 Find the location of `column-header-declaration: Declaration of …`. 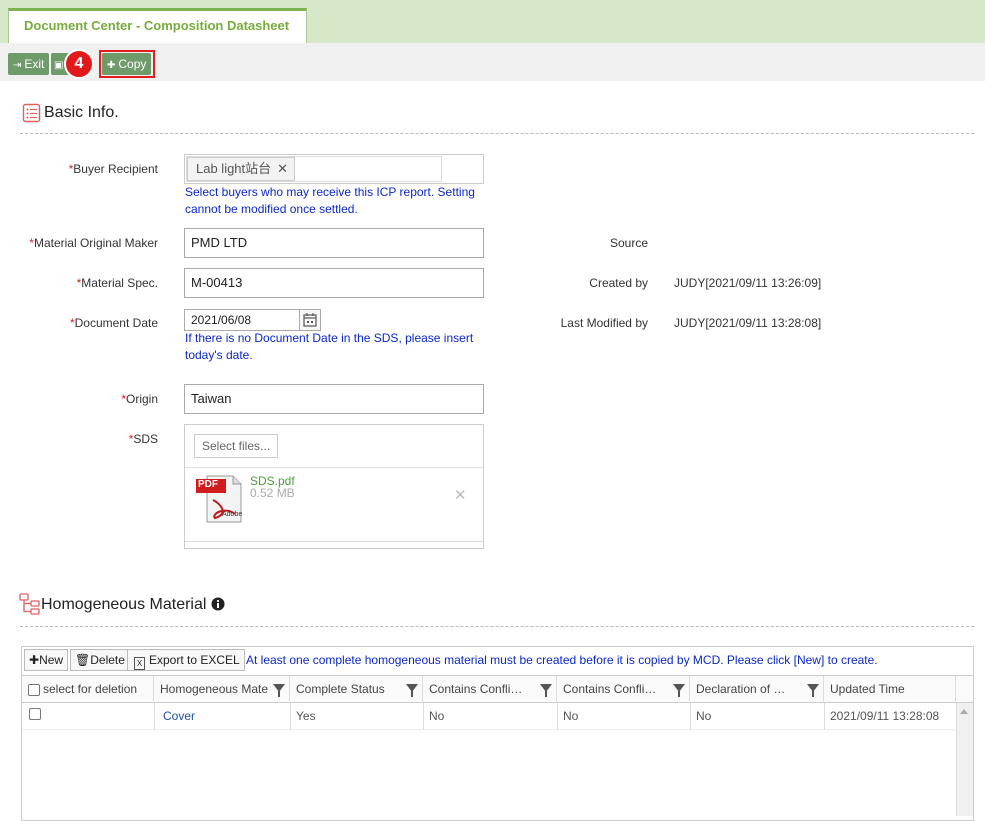

column-header-declaration: Declaration of … is located at coordinates (757, 689).